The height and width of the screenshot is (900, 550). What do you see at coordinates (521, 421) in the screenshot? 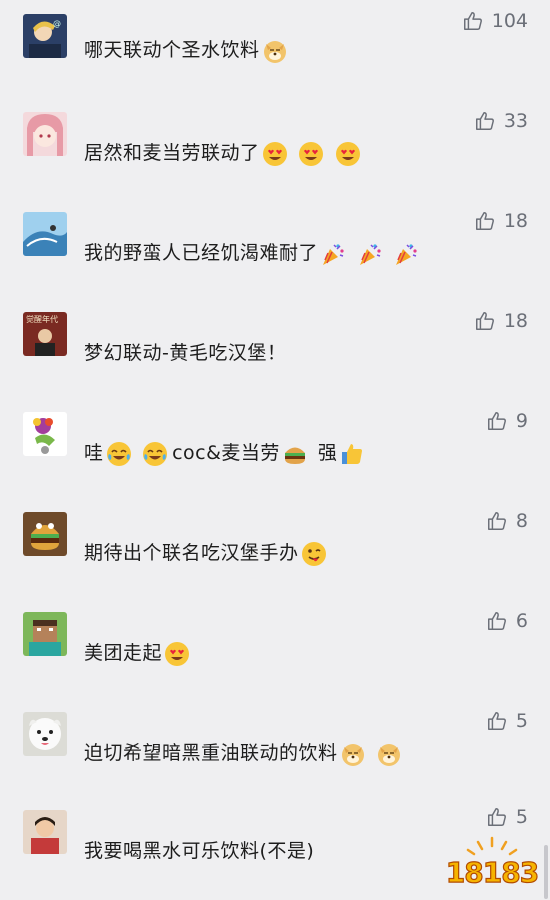
I see `like-count: 9` at bounding box center [521, 421].